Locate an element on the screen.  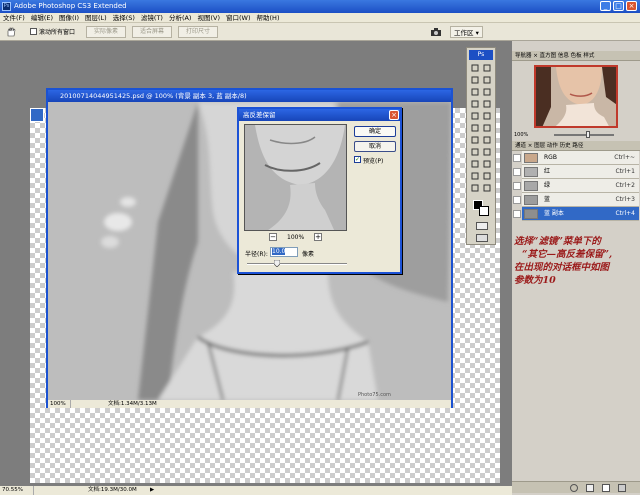
text-tool-icon is located at coordinates (486, 151).